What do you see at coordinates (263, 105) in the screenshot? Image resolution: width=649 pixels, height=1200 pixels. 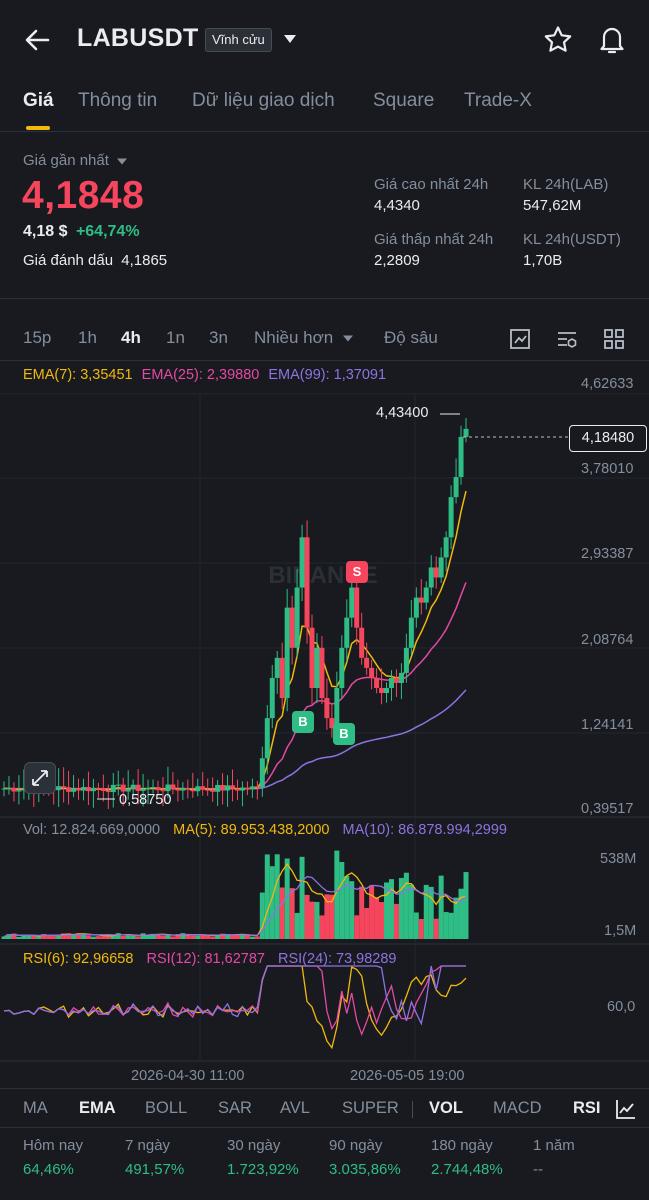 I see `tab-trading-data: Dữ liệu giao dịch` at bounding box center [263, 105].